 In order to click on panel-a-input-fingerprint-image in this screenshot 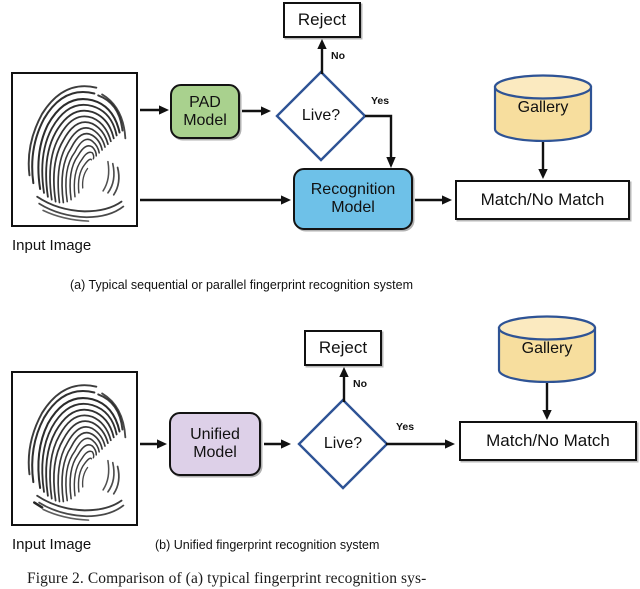, I will do `click(74, 149)`.